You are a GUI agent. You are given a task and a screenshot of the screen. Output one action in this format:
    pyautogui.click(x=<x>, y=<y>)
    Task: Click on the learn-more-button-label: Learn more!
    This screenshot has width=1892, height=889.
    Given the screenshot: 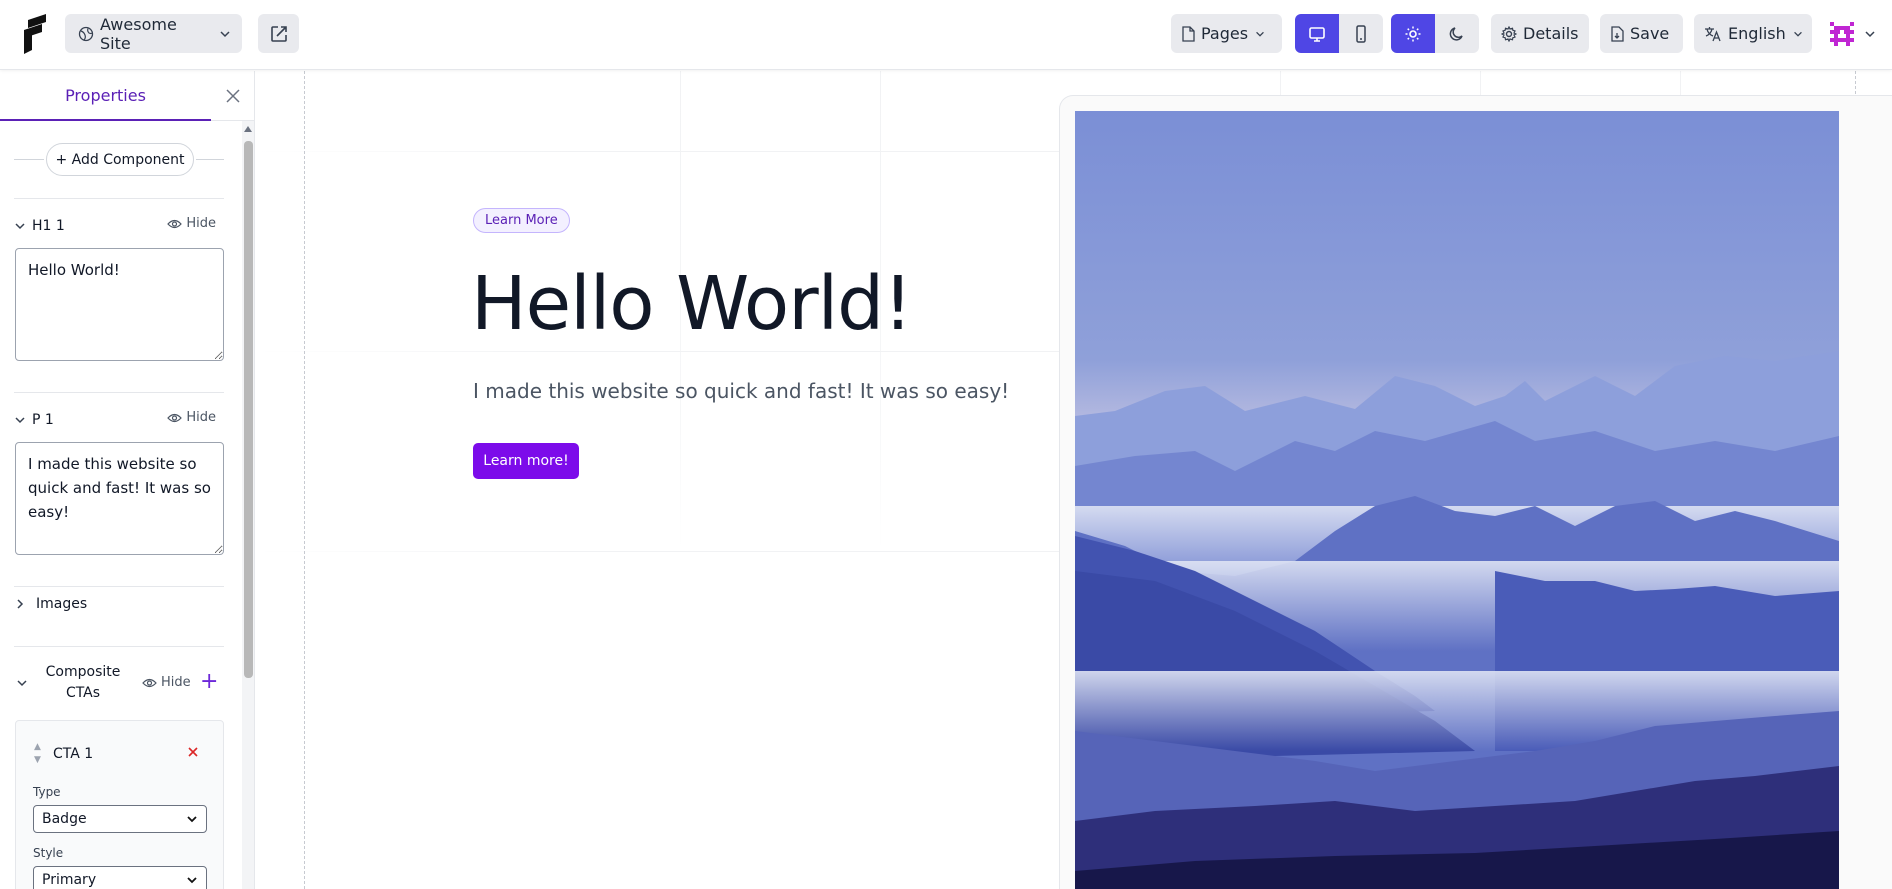 What is the action you would take?
    pyautogui.click(x=526, y=461)
    